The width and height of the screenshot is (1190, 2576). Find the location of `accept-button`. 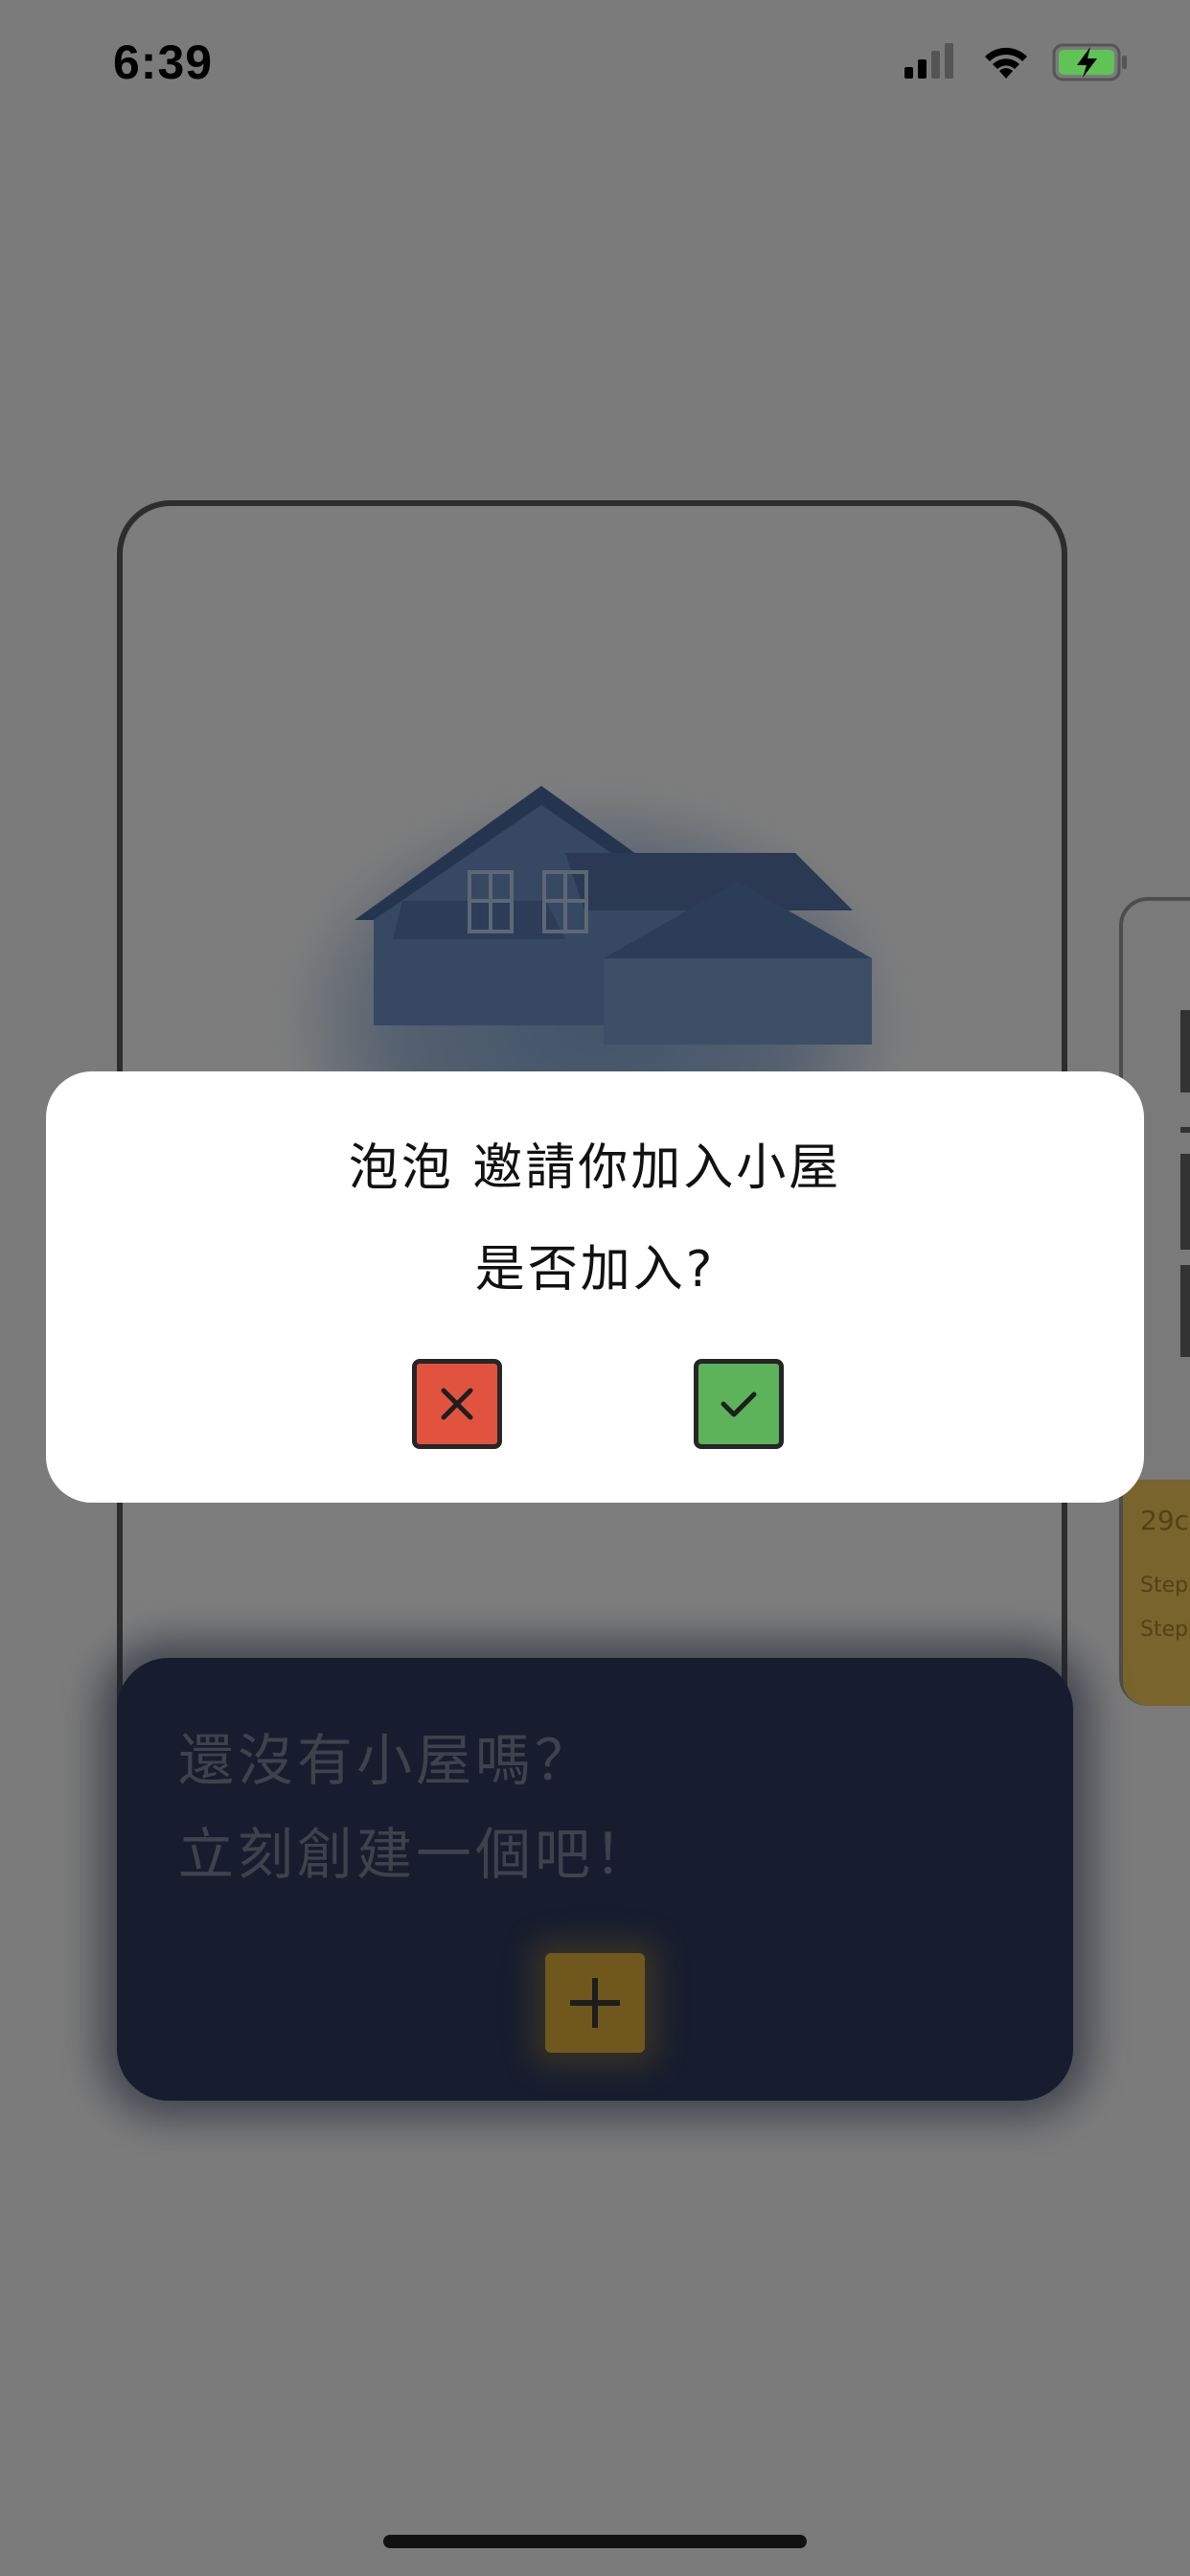

accept-button is located at coordinates (739, 1404).